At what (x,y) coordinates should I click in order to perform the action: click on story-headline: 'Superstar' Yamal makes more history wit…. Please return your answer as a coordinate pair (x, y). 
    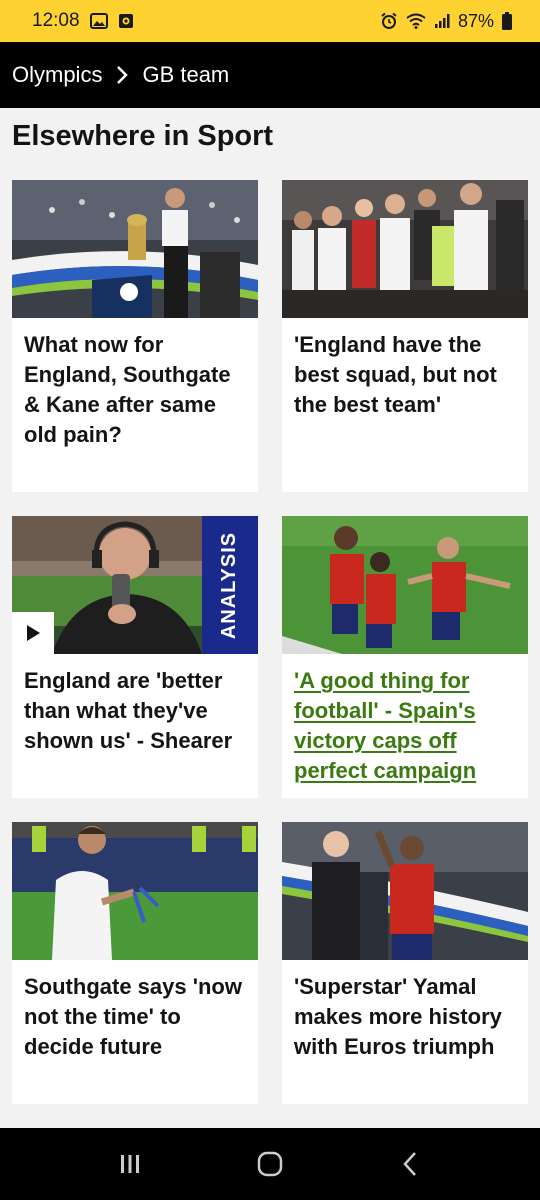
    Looking at the image, I should click on (405, 1018).